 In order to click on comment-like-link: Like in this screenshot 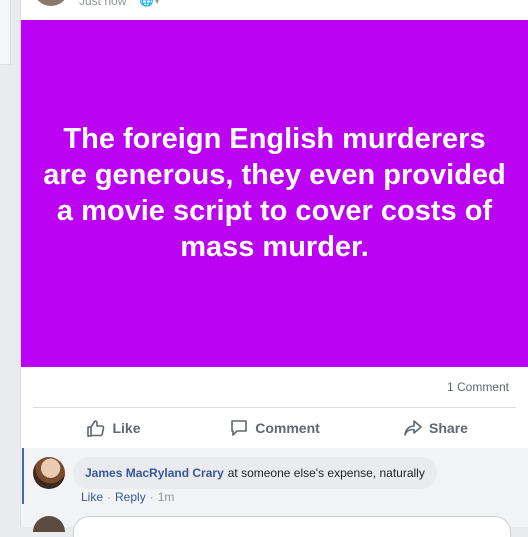, I will do `click(92, 497)`.